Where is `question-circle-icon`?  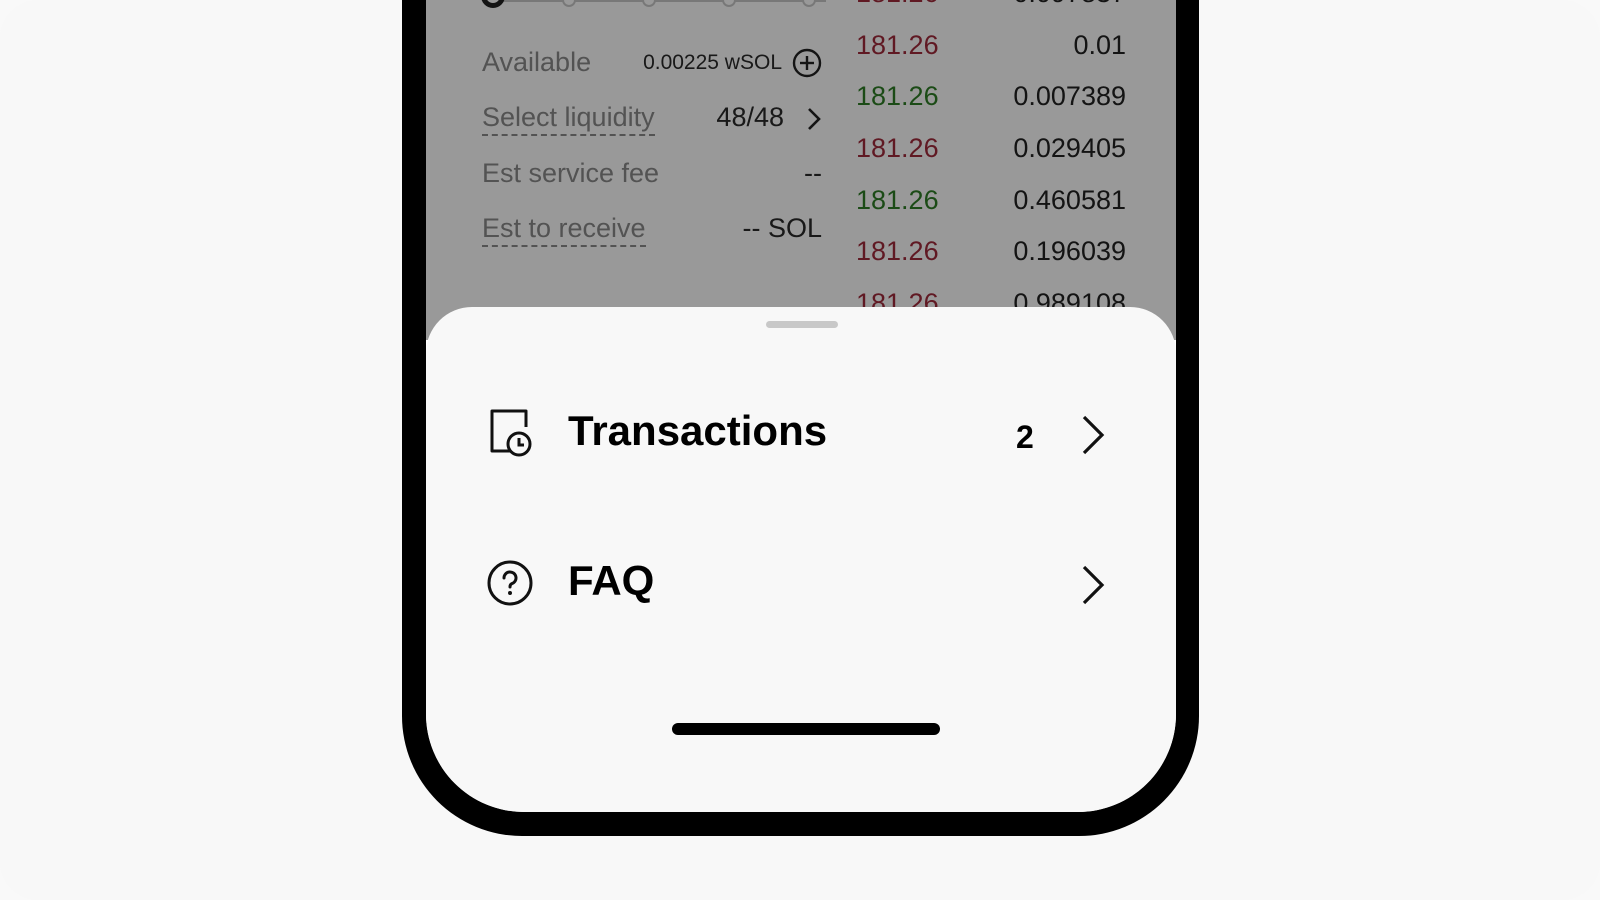
question-circle-icon is located at coordinates (510, 583).